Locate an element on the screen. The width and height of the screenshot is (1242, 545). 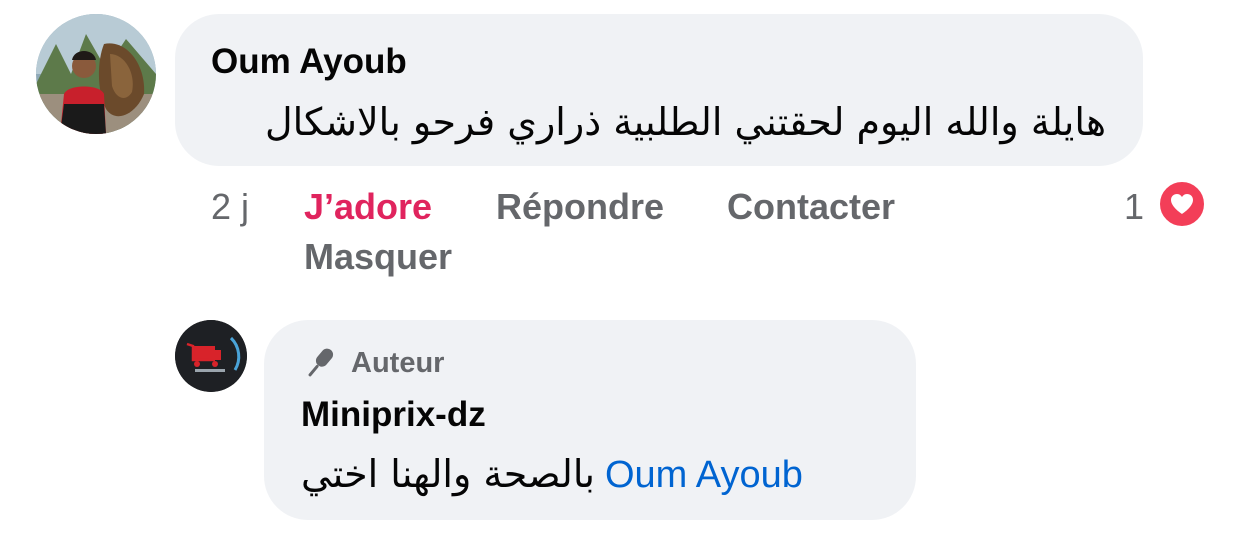
author-badge: Auteur is located at coordinates (372, 363).